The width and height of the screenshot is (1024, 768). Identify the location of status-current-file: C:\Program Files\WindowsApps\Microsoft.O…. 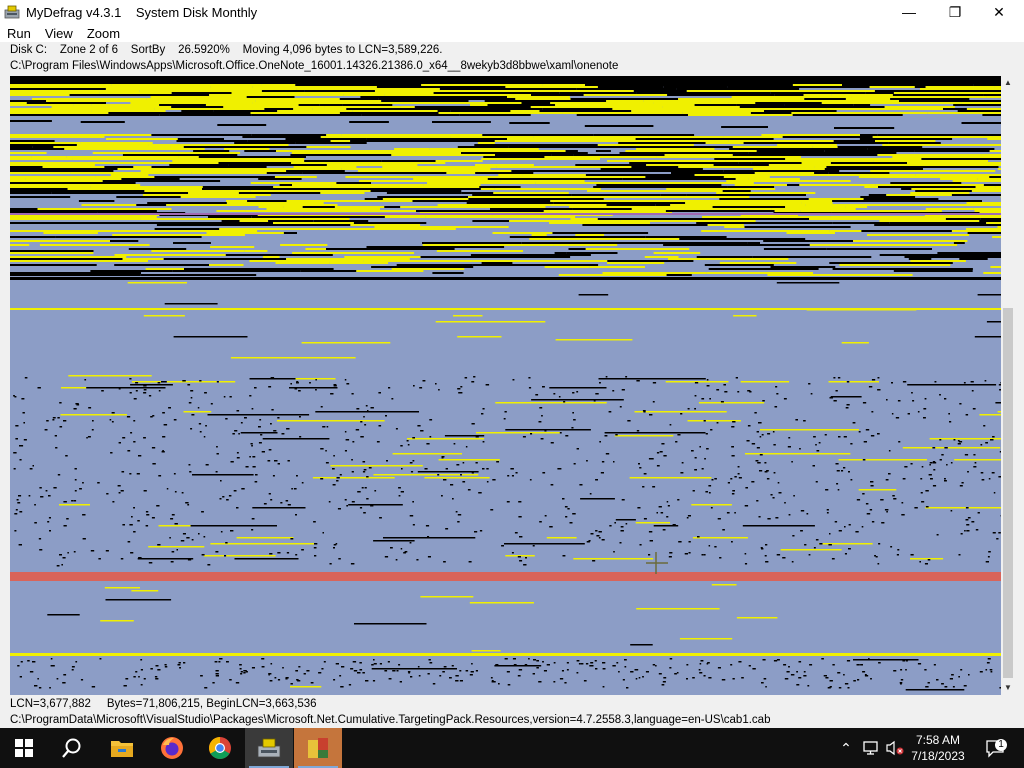
(512, 66).